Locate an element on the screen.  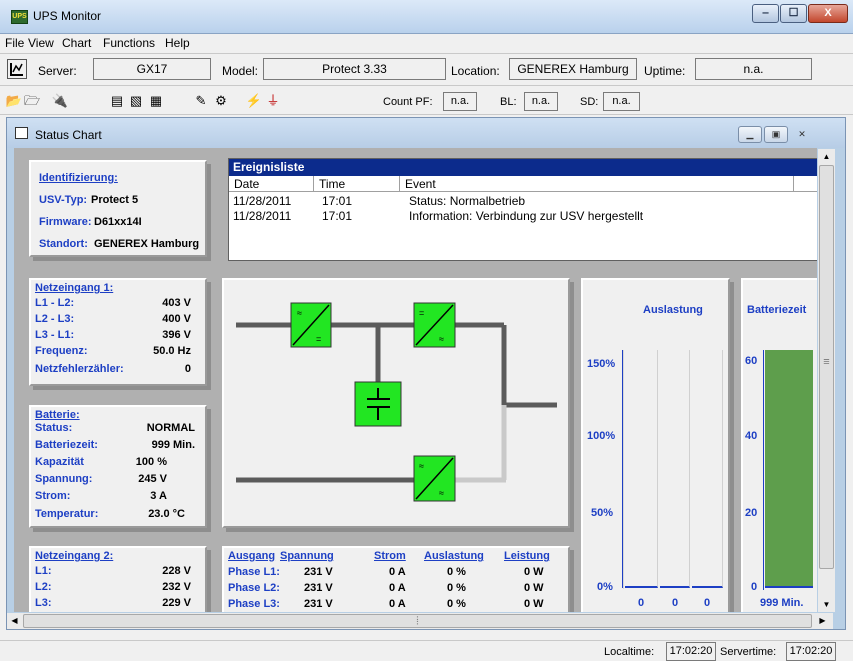
open-folder-icon: 📂 is located at coordinates (14, 101).